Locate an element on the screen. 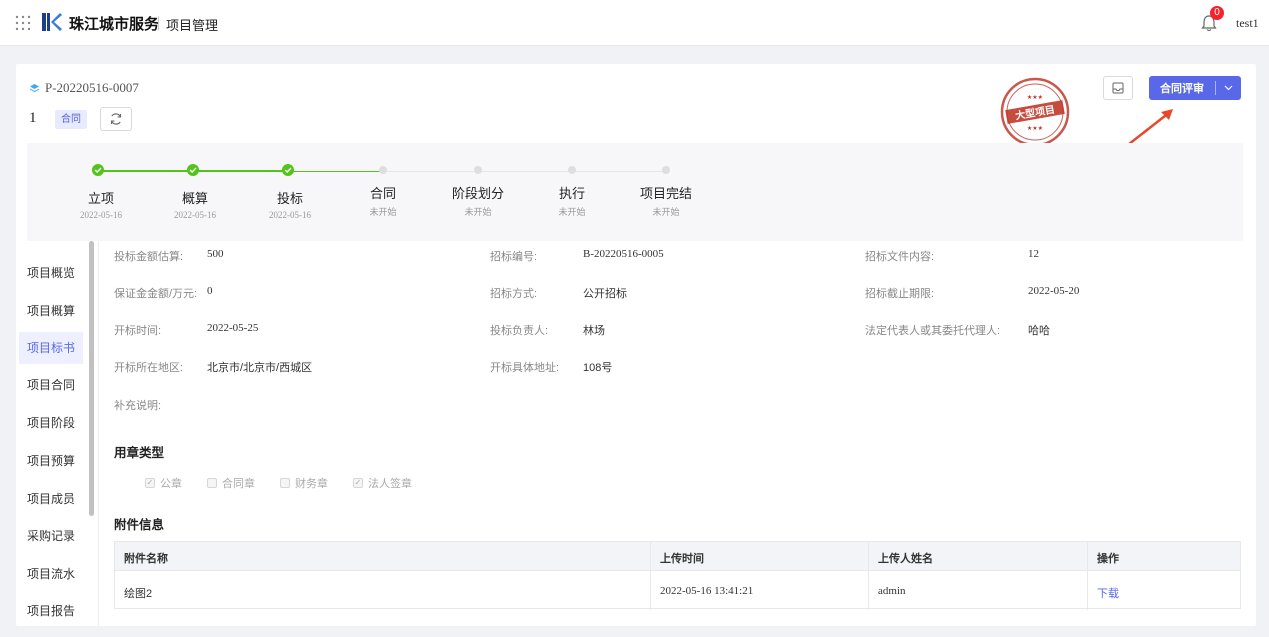  region-label: 开标所在地区: is located at coordinates (149, 368).